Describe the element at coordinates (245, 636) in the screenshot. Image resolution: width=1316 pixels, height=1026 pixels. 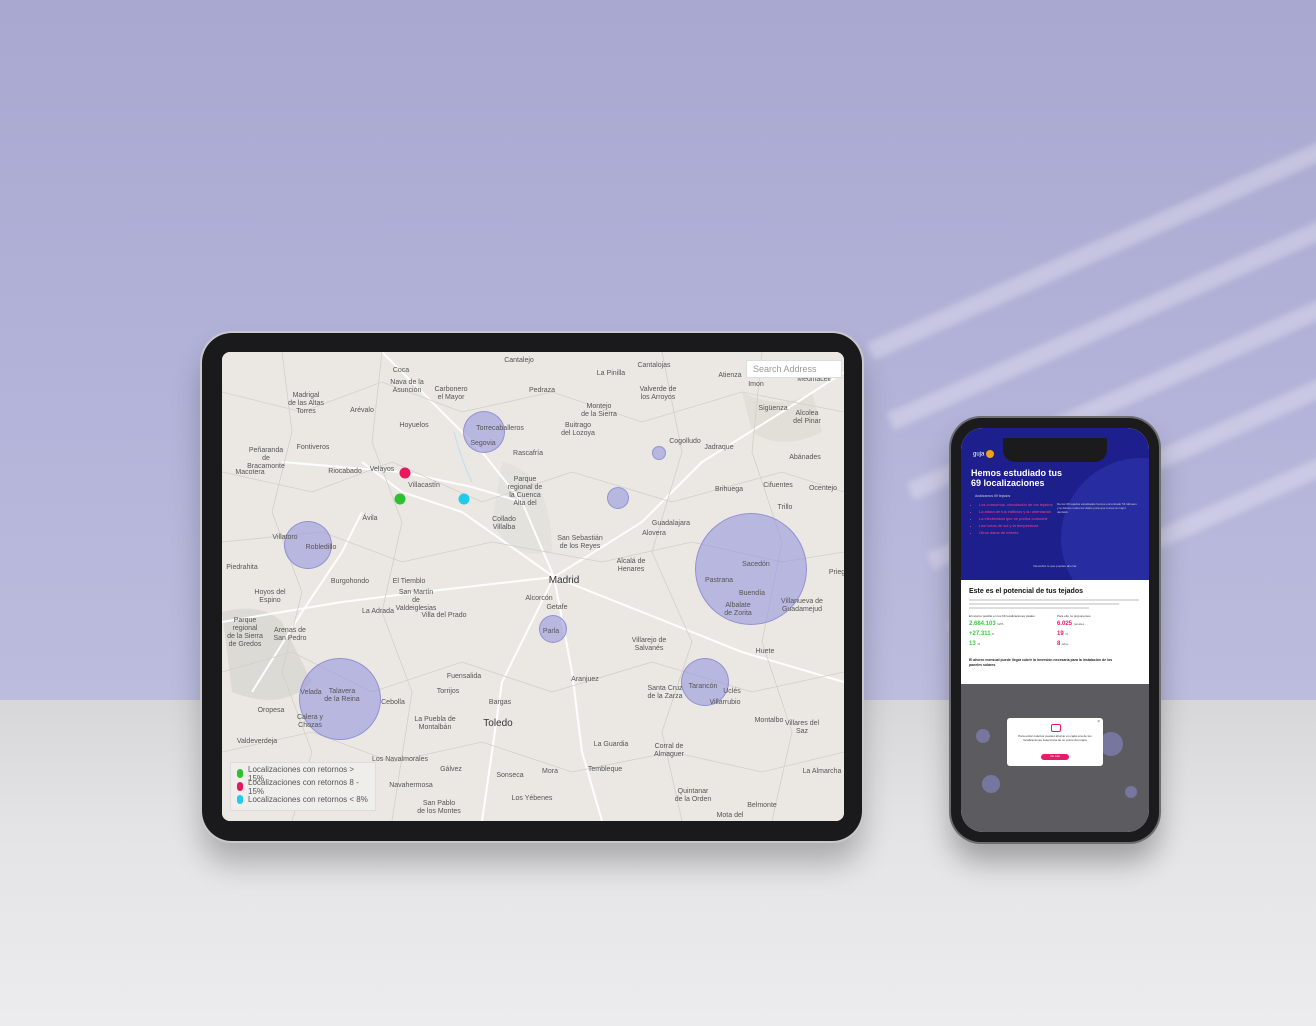
I see `map-label-line: de la Sierra` at that location.